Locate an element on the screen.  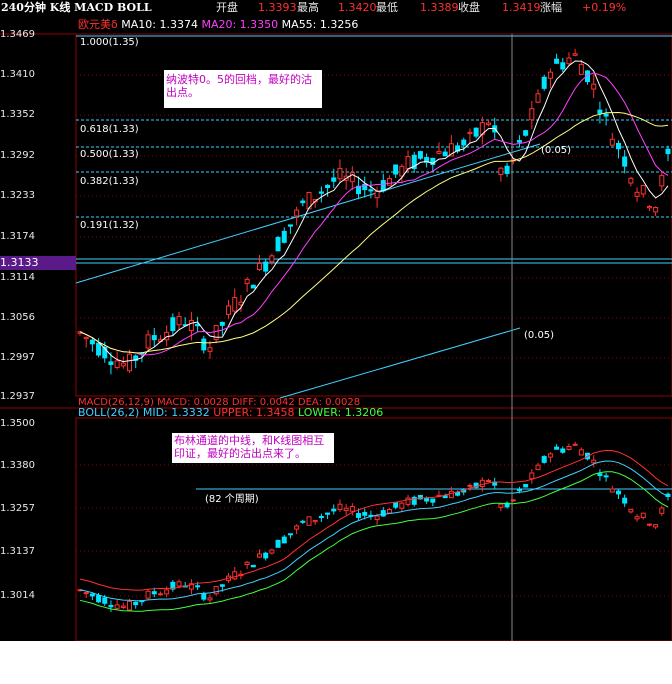
cursor-annotation: (0.05) is located at coordinates (539, 335).